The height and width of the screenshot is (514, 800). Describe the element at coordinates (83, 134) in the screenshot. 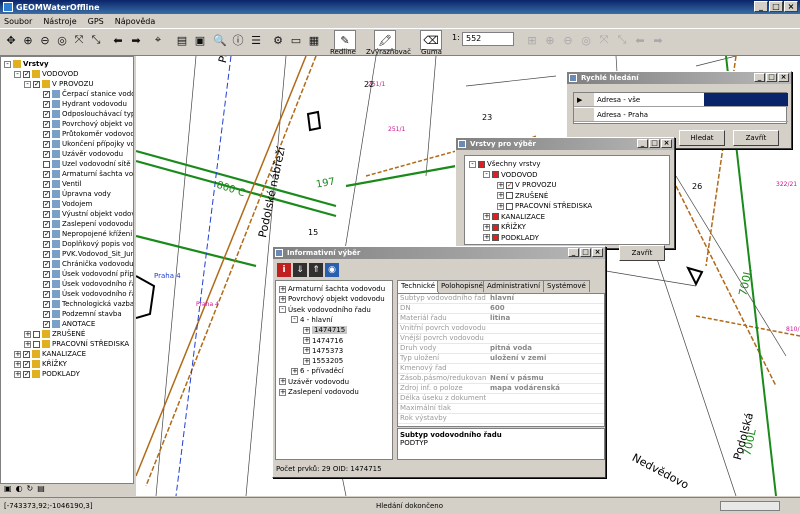

I see `layer-item: ✓ Průtokoměr vodovodu` at that location.